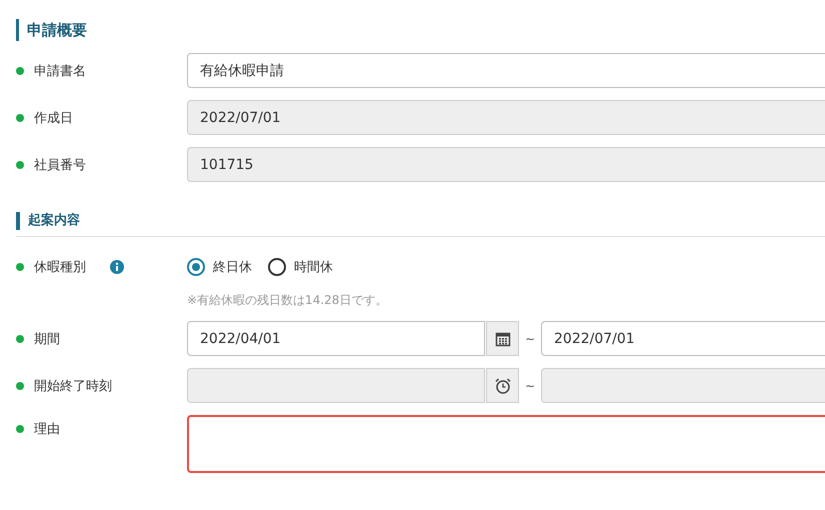 The width and height of the screenshot is (825, 510). Describe the element at coordinates (60, 267) in the screenshot. I see `field-label: 休暇種別` at that location.